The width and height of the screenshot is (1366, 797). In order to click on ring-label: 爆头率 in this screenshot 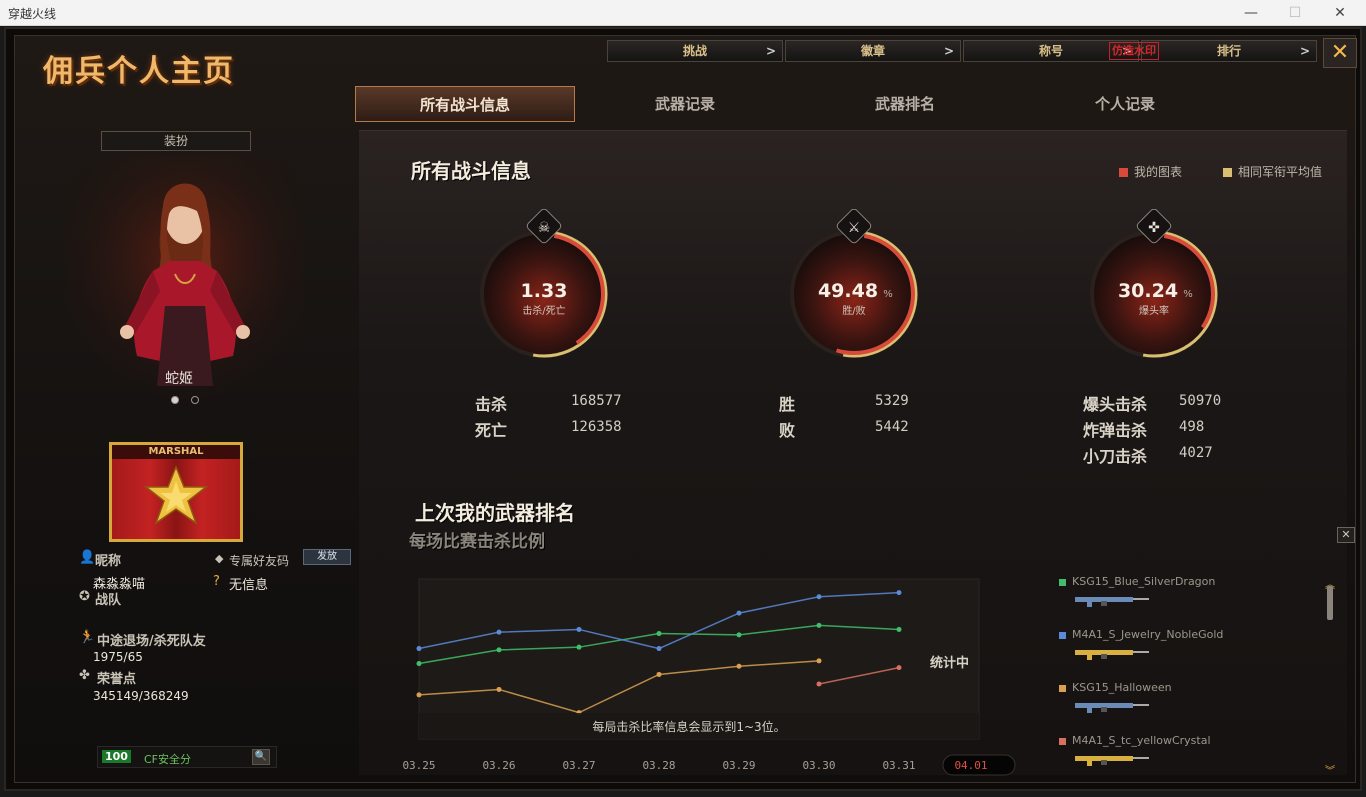, I will do `click(1154, 310)`.